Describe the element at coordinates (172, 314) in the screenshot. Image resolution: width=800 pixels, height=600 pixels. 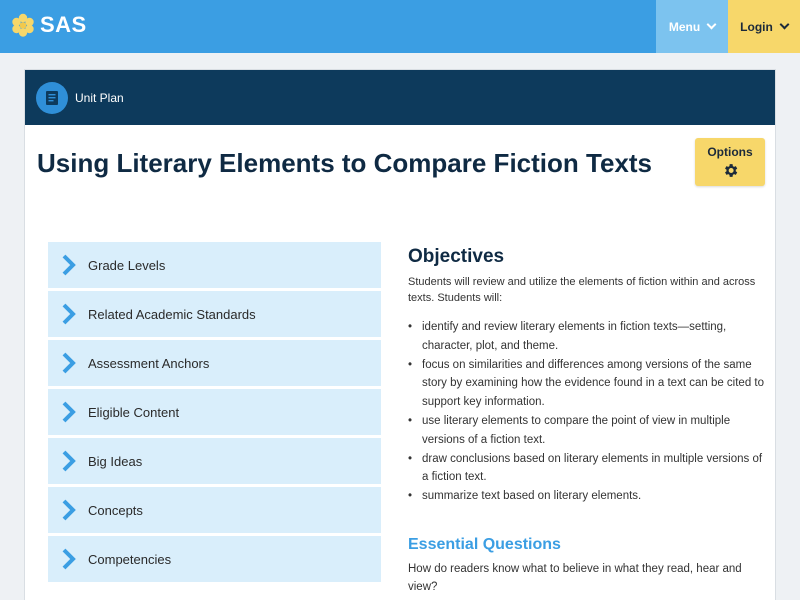
I see `accordion-item-label: Related Academic Standards` at that location.